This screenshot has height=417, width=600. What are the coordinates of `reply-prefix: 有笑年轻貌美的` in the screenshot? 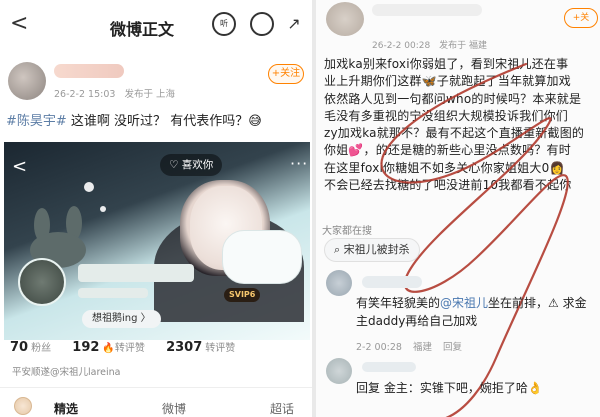 It's located at (398, 303).